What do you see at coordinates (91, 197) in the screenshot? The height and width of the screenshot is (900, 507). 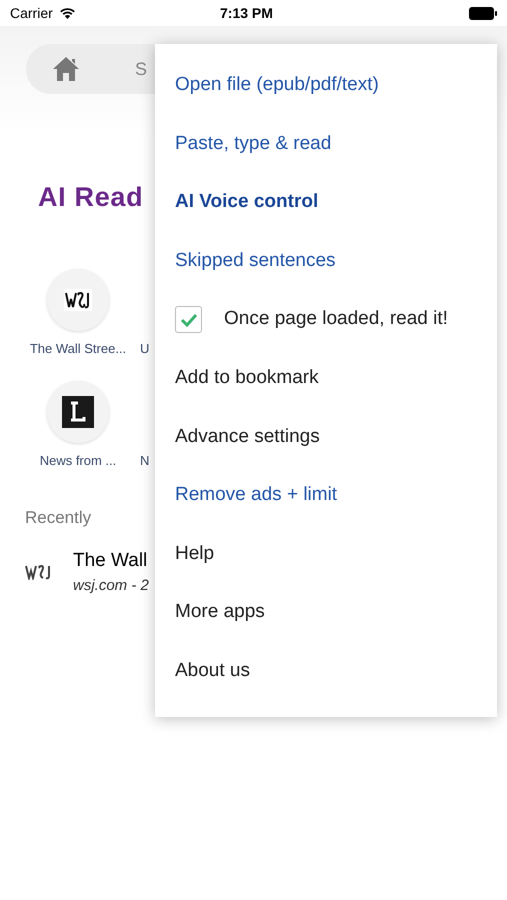 I see `app-logo: AI Read` at bounding box center [91, 197].